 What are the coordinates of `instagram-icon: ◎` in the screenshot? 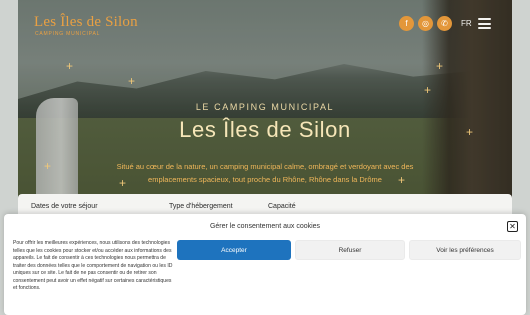 It's located at (425, 23).